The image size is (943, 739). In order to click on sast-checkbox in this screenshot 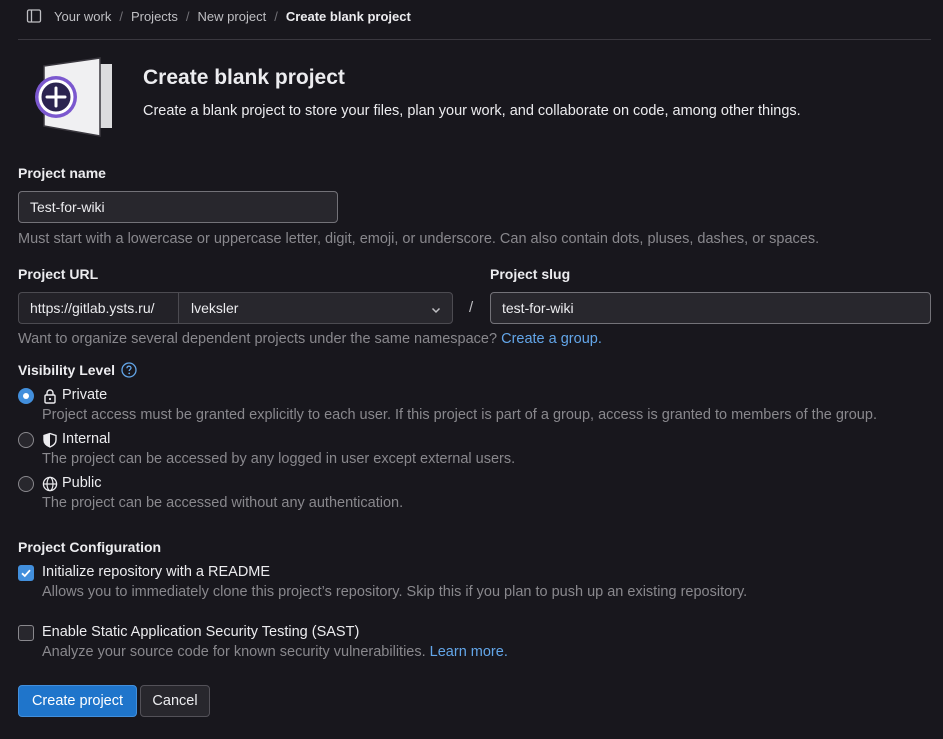, I will do `click(26, 633)`.